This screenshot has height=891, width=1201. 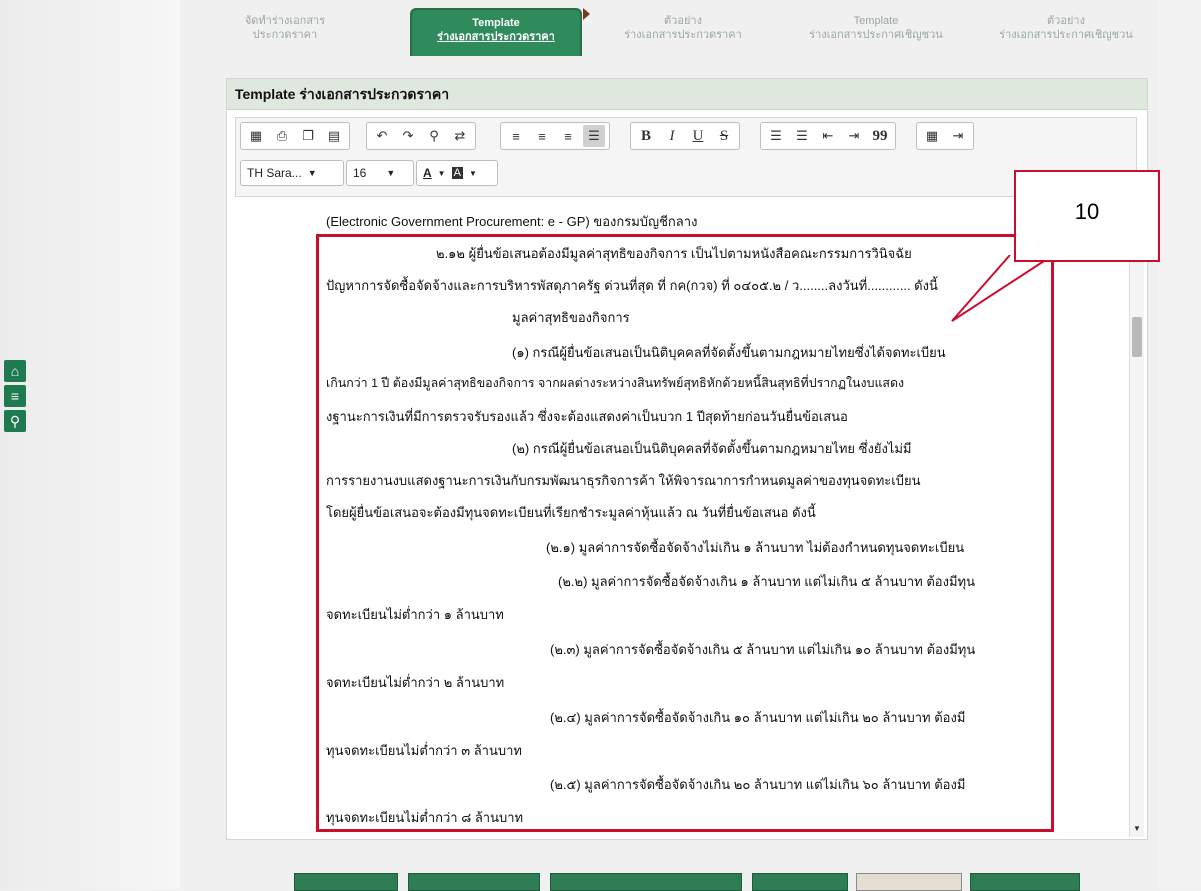 What do you see at coordinates (427, 173) in the screenshot?
I see `text-color-icon: A` at bounding box center [427, 173].